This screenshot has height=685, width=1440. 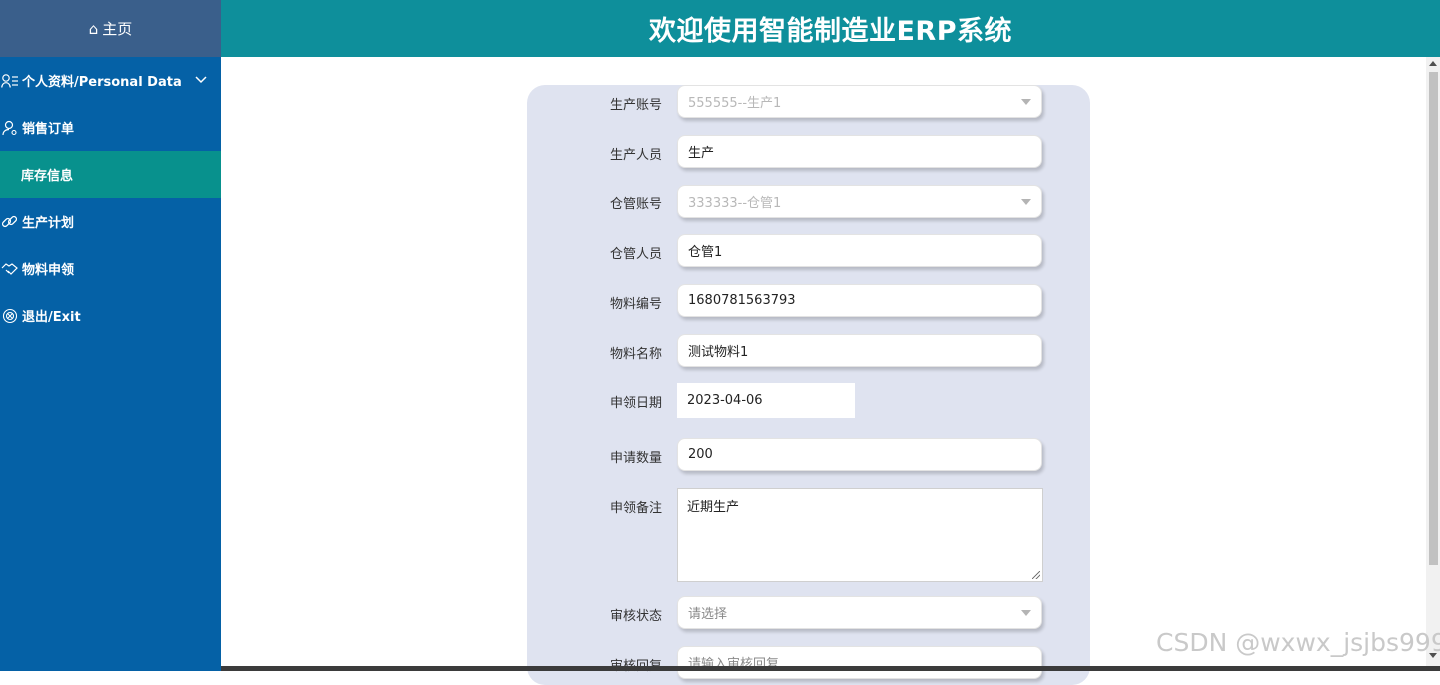 I want to click on warehouse-person-input: 仓管1, so click(x=859, y=250).